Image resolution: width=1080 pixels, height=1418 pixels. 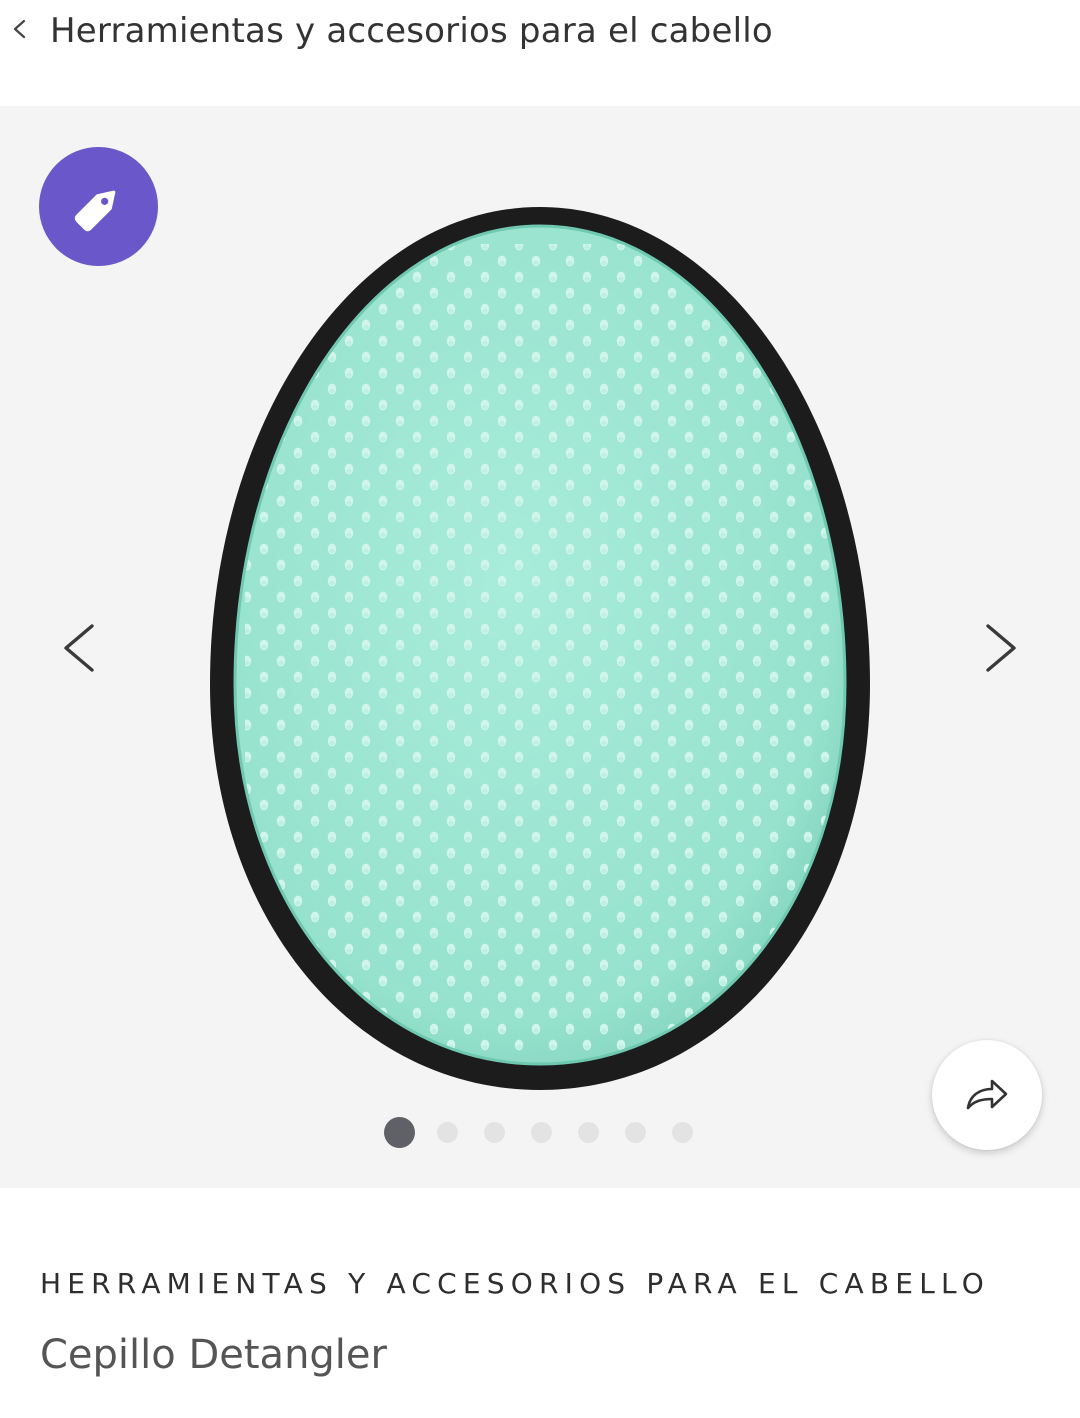 I want to click on promo-tag-badge, so click(x=98, y=206).